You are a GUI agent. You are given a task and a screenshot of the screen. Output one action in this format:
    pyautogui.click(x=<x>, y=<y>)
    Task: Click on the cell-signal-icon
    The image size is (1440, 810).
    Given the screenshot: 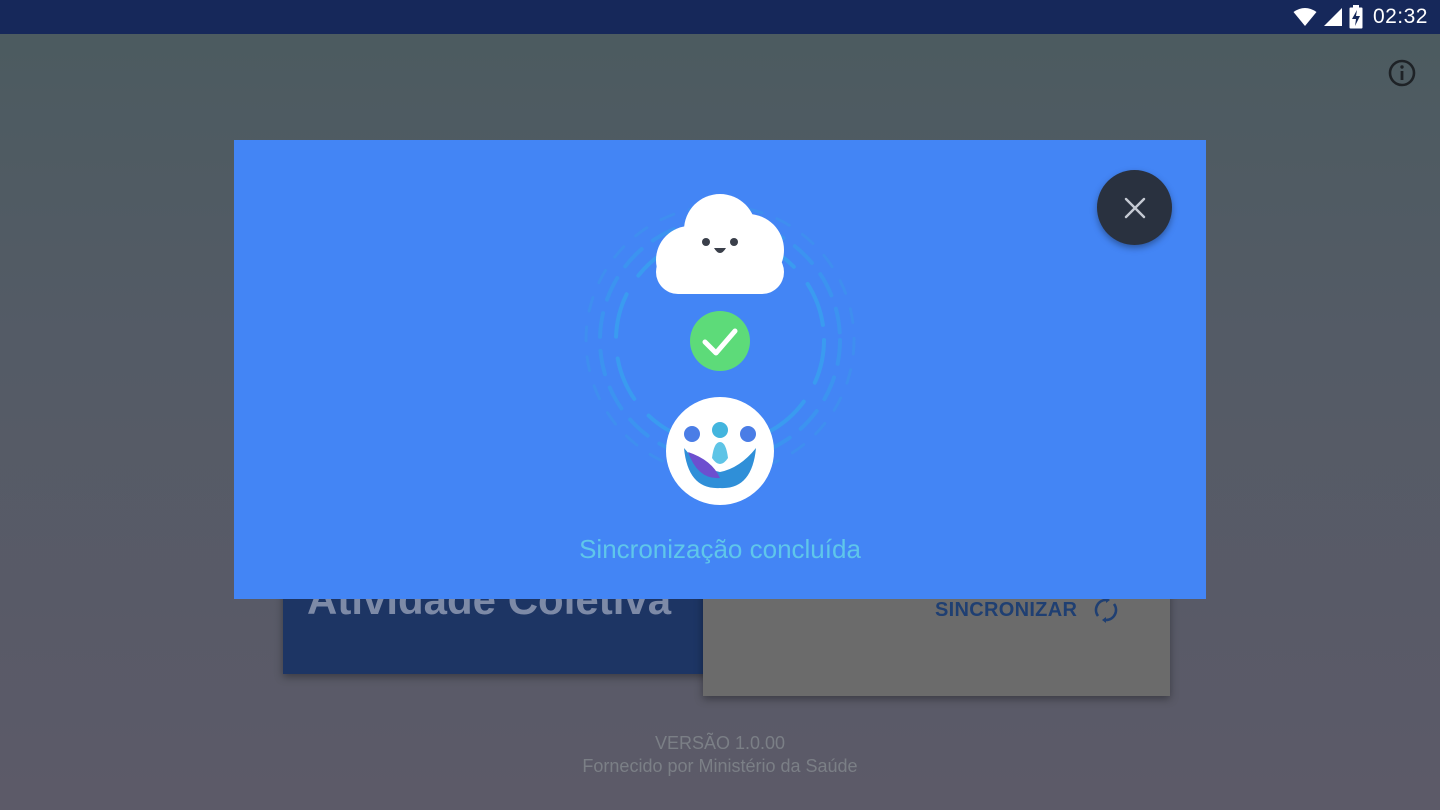 What is the action you would take?
    pyautogui.click(x=1332, y=17)
    